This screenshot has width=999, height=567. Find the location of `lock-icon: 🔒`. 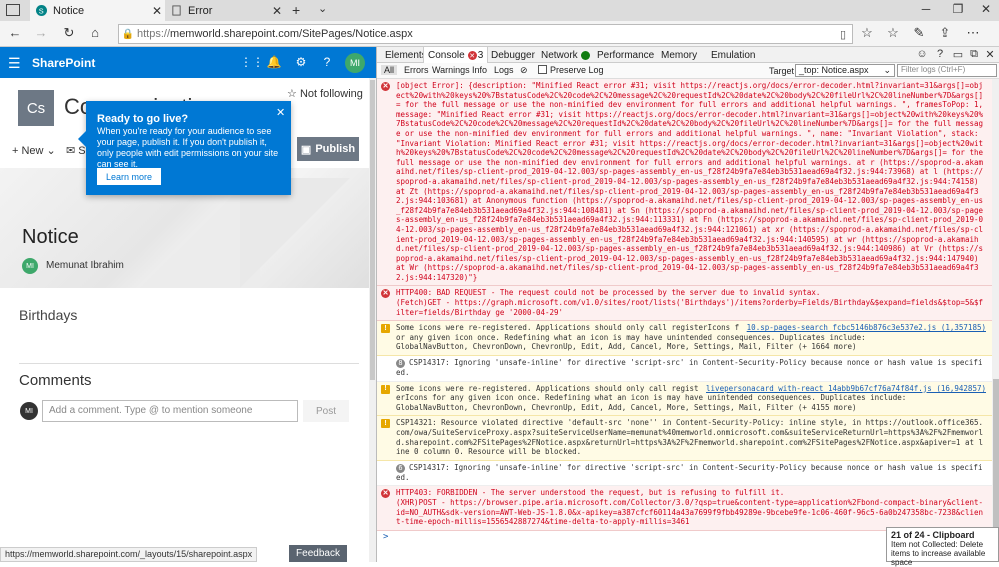

lock-icon: 🔒 is located at coordinates (128, 34).